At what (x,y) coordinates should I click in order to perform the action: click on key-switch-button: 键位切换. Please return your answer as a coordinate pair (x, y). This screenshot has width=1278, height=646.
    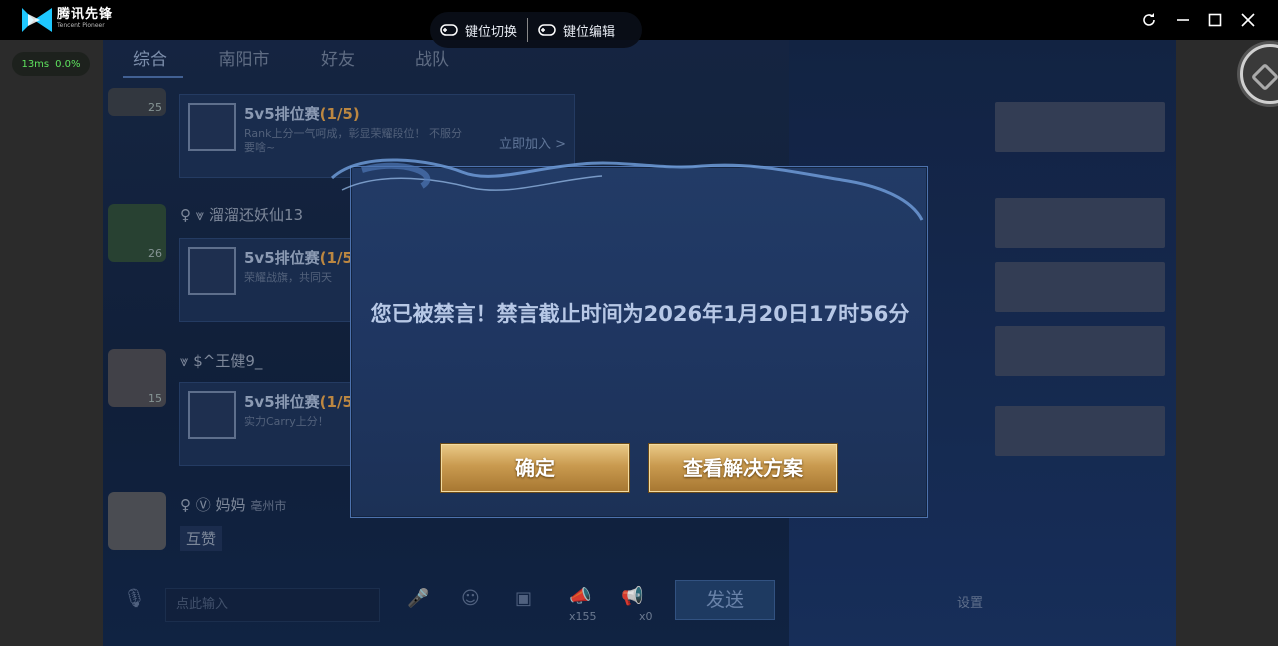
    Looking at the image, I should click on (478, 30).